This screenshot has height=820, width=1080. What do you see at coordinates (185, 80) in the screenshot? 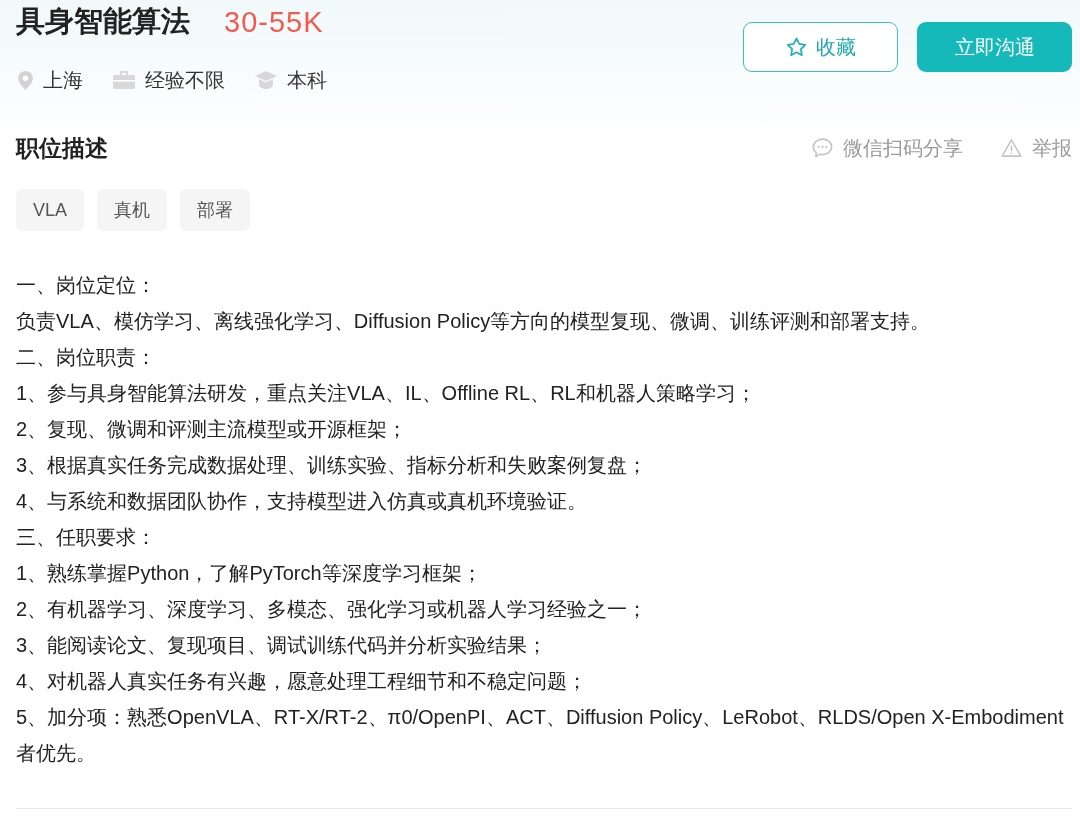
I see `job-meta-text: 经验不限` at bounding box center [185, 80].